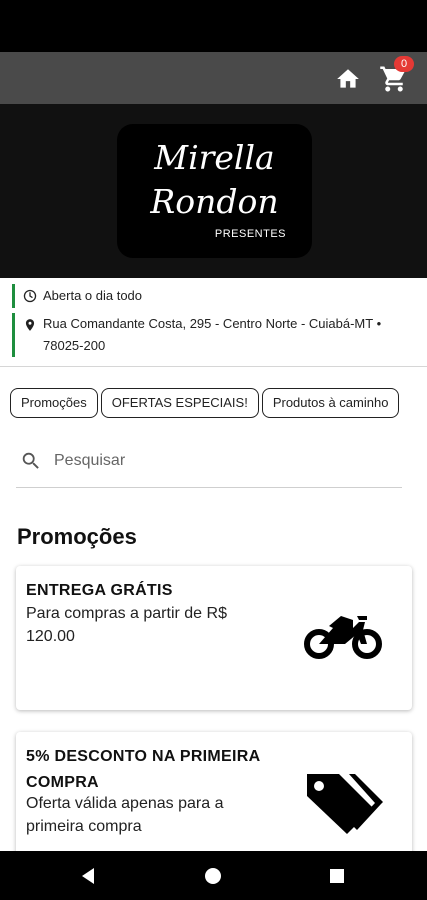  What do you see at coordinates (214, 157) in the screenshot?
I see `logo-name-line1: Mirella` at bounding box center [214, 157].